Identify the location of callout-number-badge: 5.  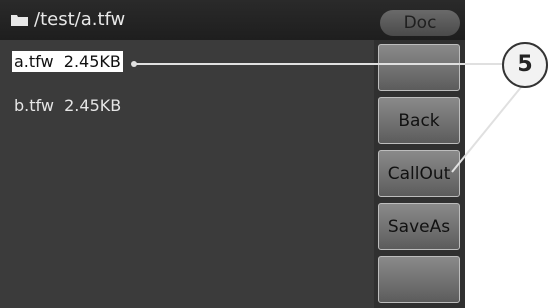
(525, 65).